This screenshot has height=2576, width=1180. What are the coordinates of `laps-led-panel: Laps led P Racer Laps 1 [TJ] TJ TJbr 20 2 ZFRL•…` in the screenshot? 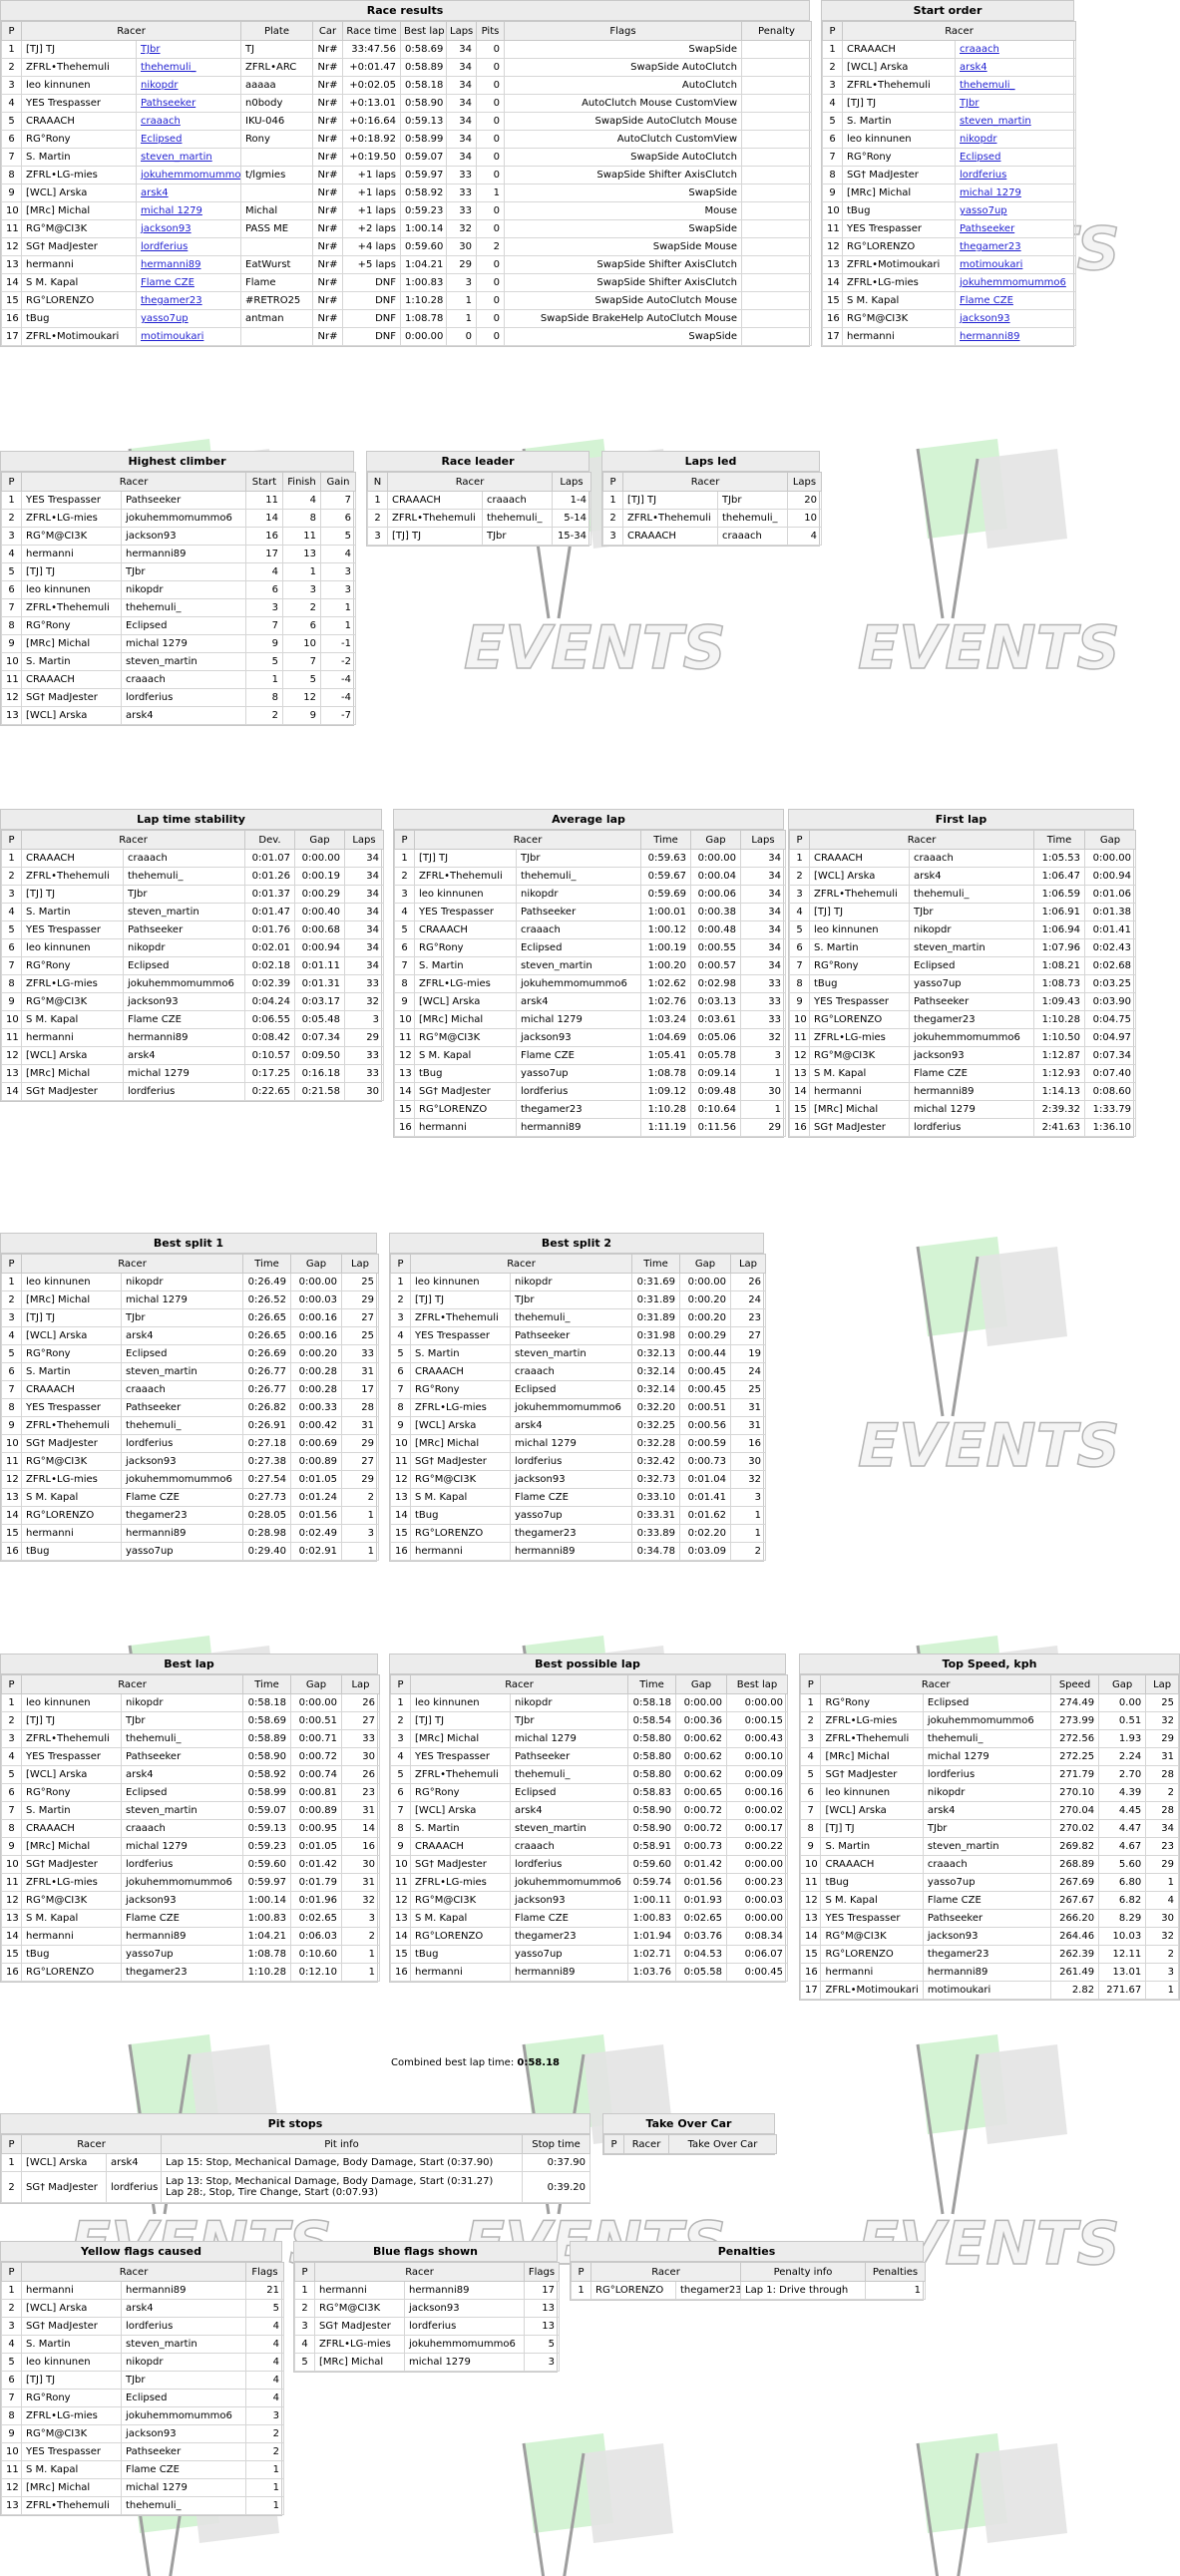 It's located at (711, 499).